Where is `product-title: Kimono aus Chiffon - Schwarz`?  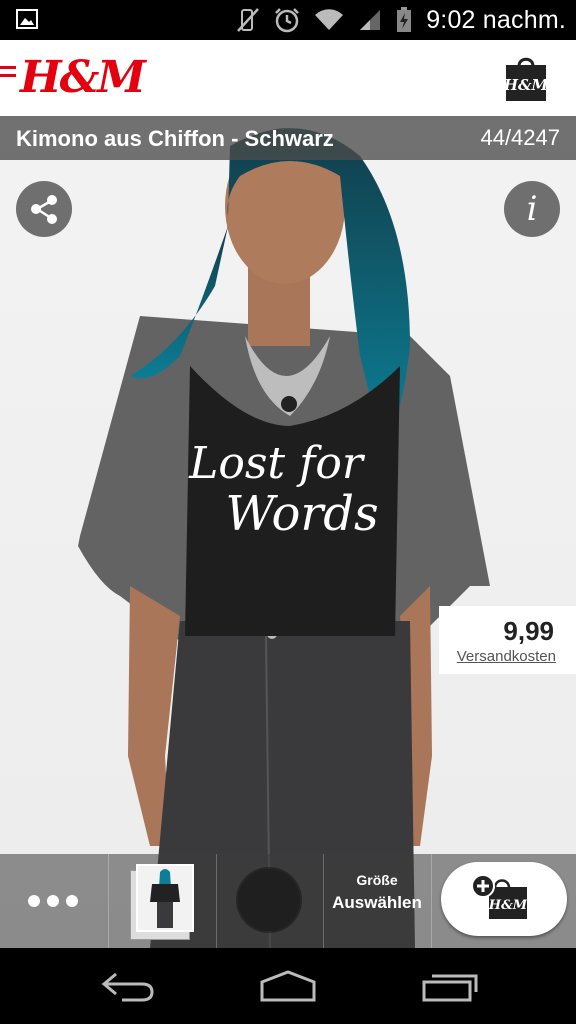
product-title: Kimono aus Chiffon - Schwarz is located at coordinates (175, 138).